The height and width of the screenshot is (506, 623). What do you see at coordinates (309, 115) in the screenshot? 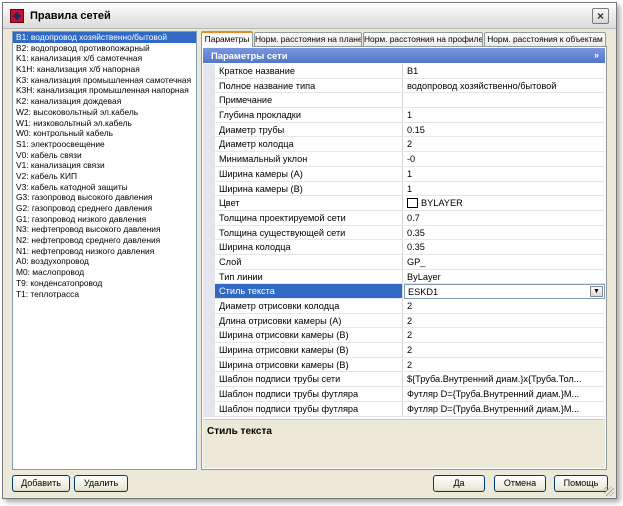
I see `property-name: Глубина прокладки` at bounding box center [309, 115].